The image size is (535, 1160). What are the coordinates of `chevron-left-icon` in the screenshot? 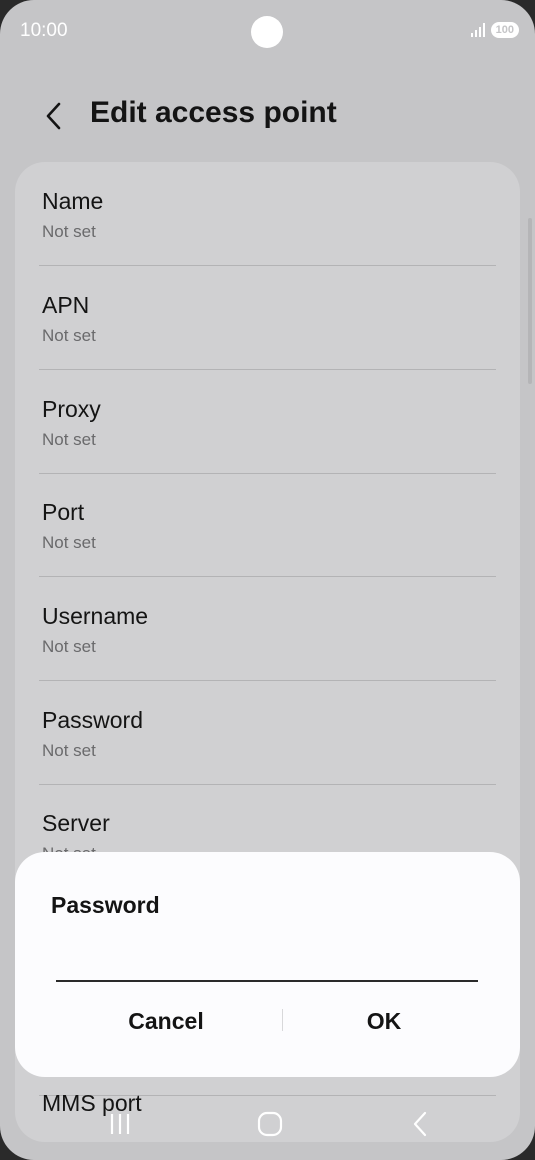 It's located at (53, 116).